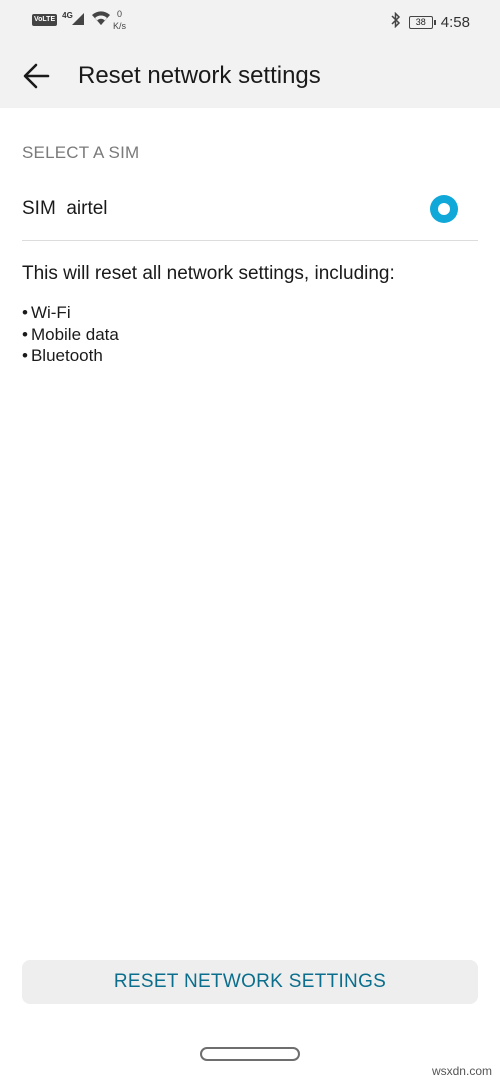 This screenshot has height=1083, width=500. I want to click on sim-option-airtel: SIM airtel, so click(250, 208).